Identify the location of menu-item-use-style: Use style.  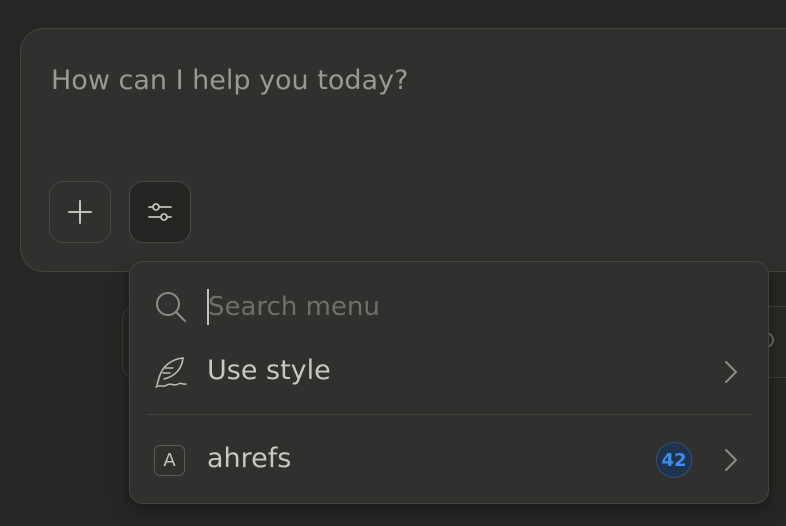
(449, 372).